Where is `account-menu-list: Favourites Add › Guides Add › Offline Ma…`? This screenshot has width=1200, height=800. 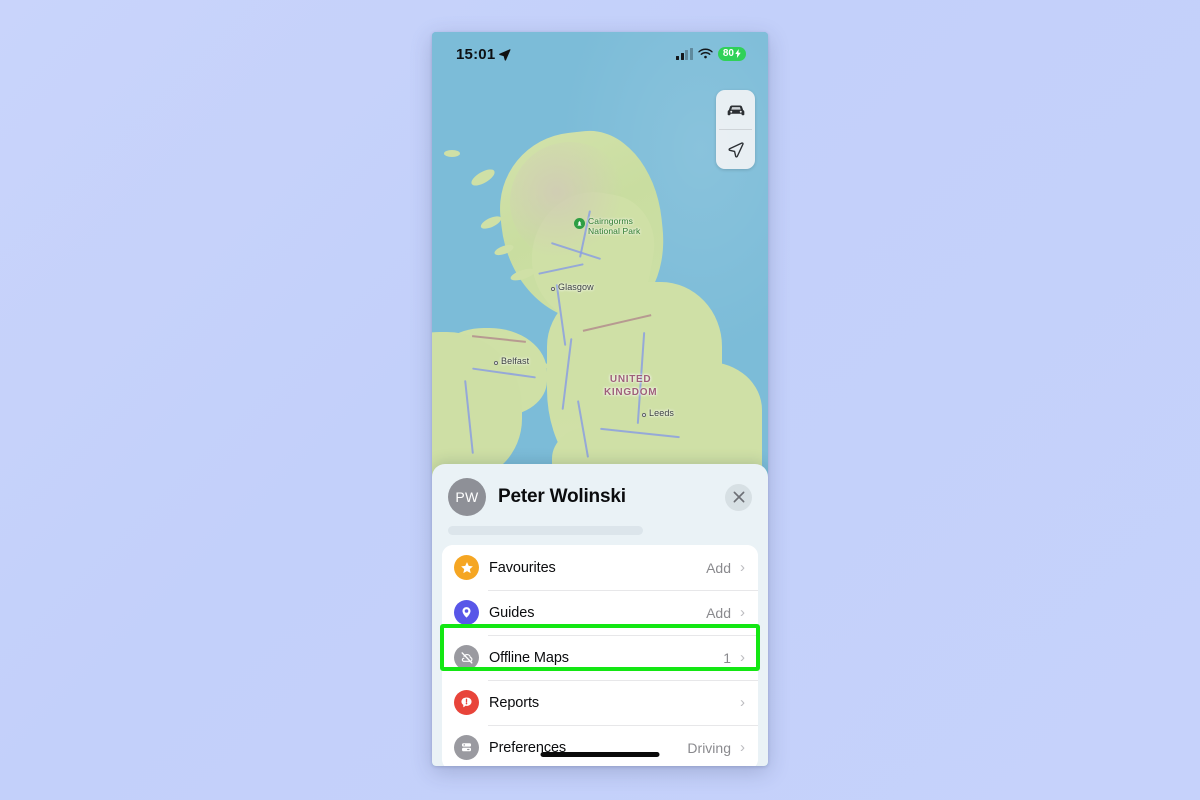
account-menu-list: Favourites Add › Guides Add › Offline Ma… is located at coordinates (600, 655).